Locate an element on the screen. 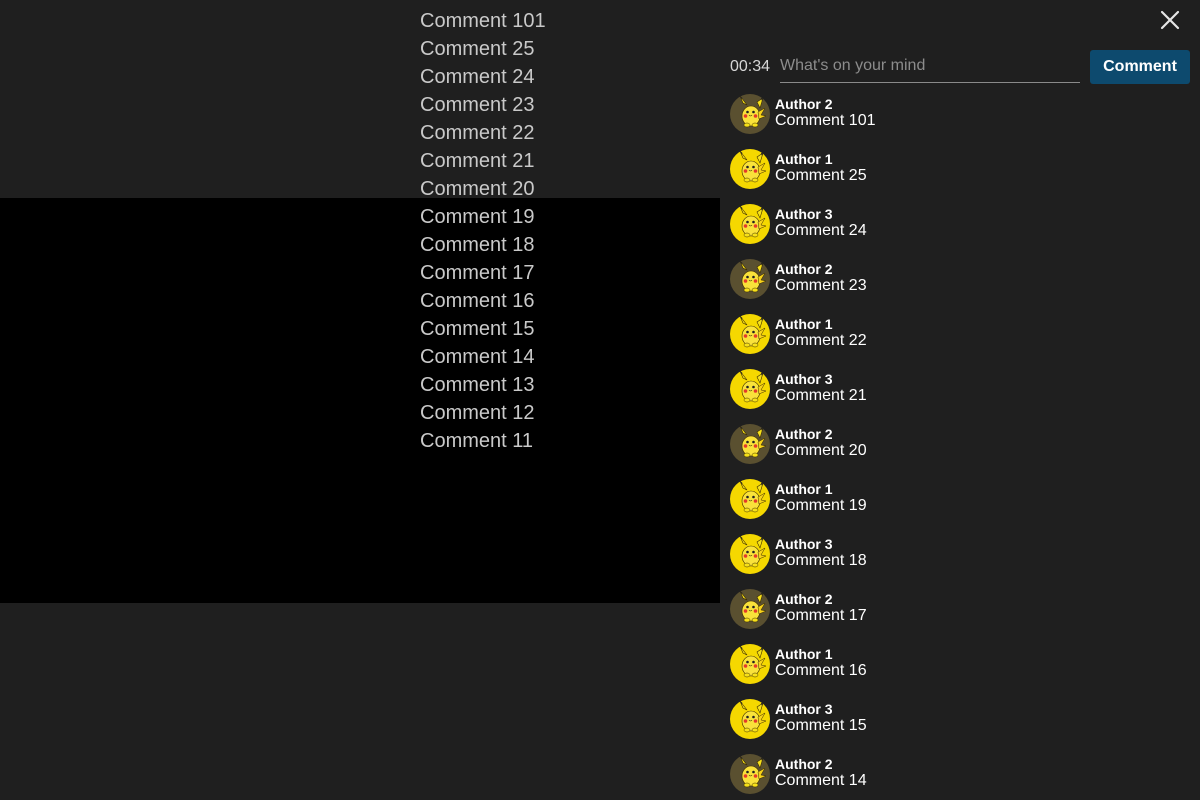 This screenshot has width=1200, height=800. overlay-comment: Comment 20 is located at coordinates (477, 189).